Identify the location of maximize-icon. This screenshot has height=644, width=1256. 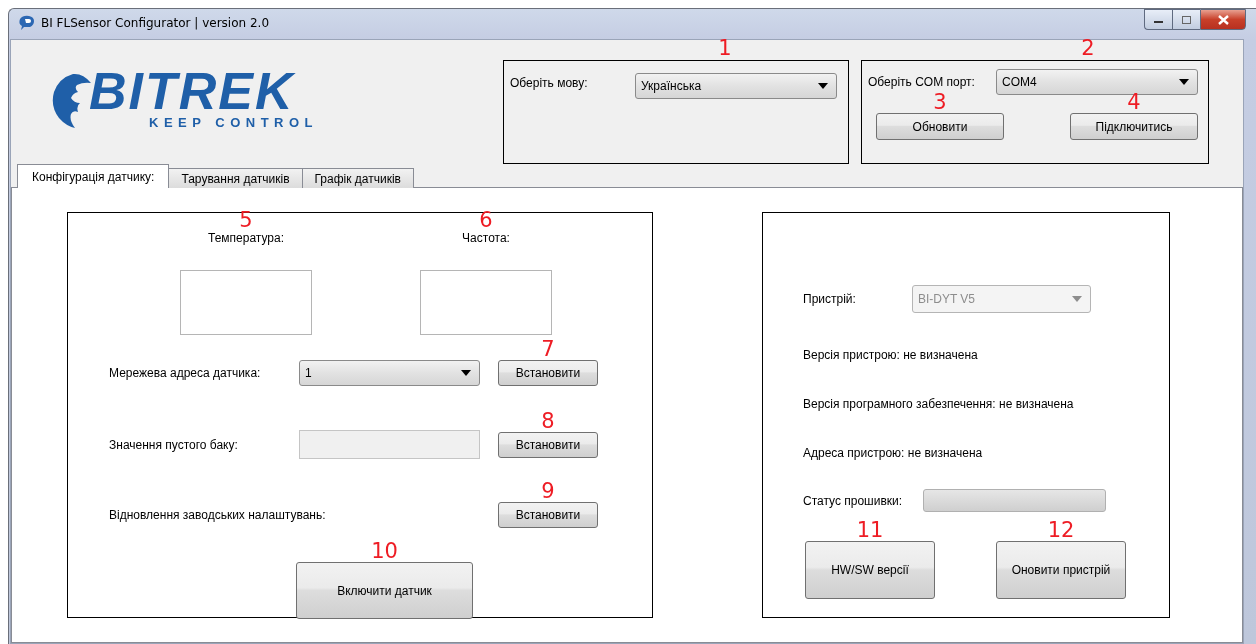
(1186, 19).